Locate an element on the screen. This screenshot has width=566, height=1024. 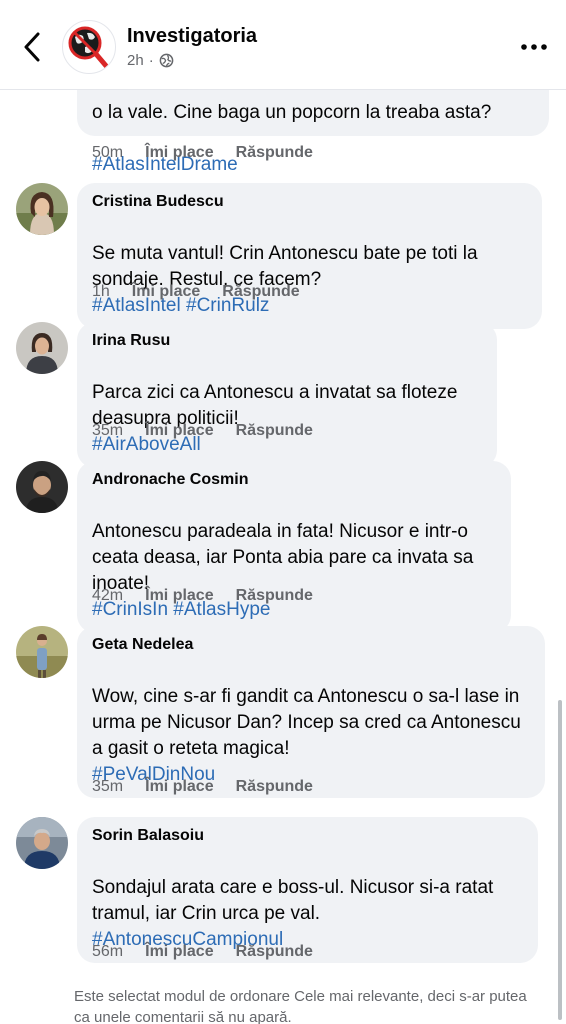
post-time: 2h is located at coordinates (135, 60).